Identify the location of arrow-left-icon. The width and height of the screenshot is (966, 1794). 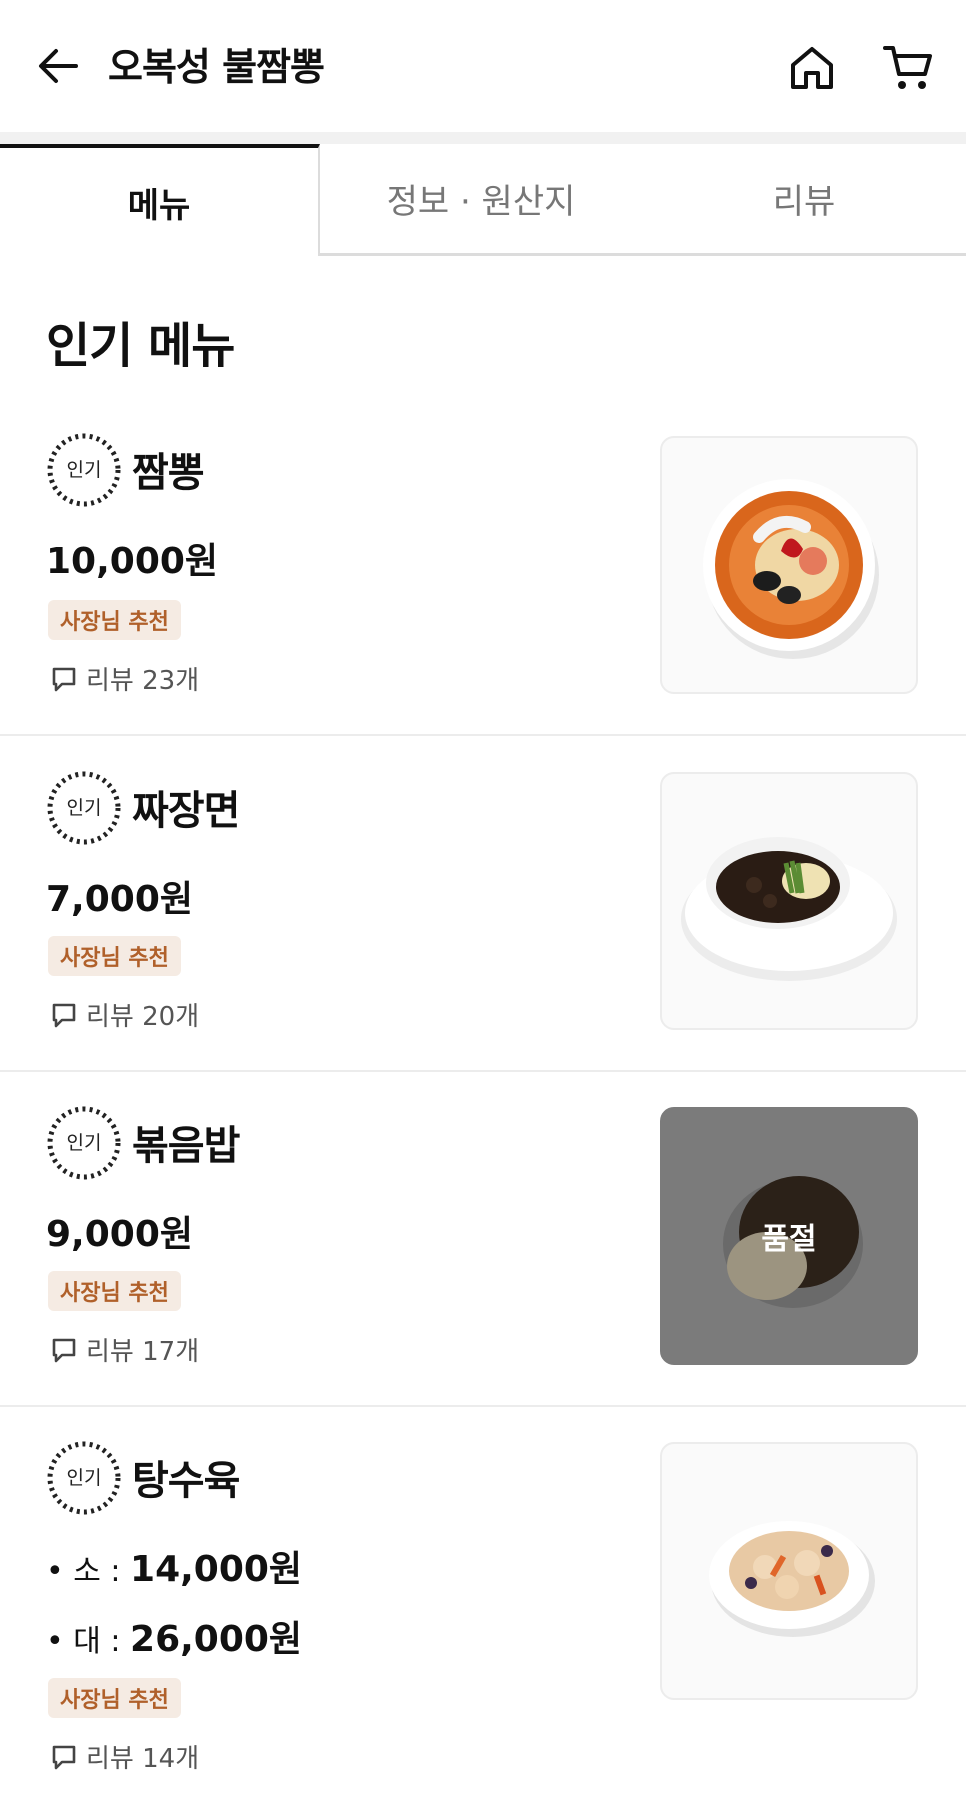
(58, 66).